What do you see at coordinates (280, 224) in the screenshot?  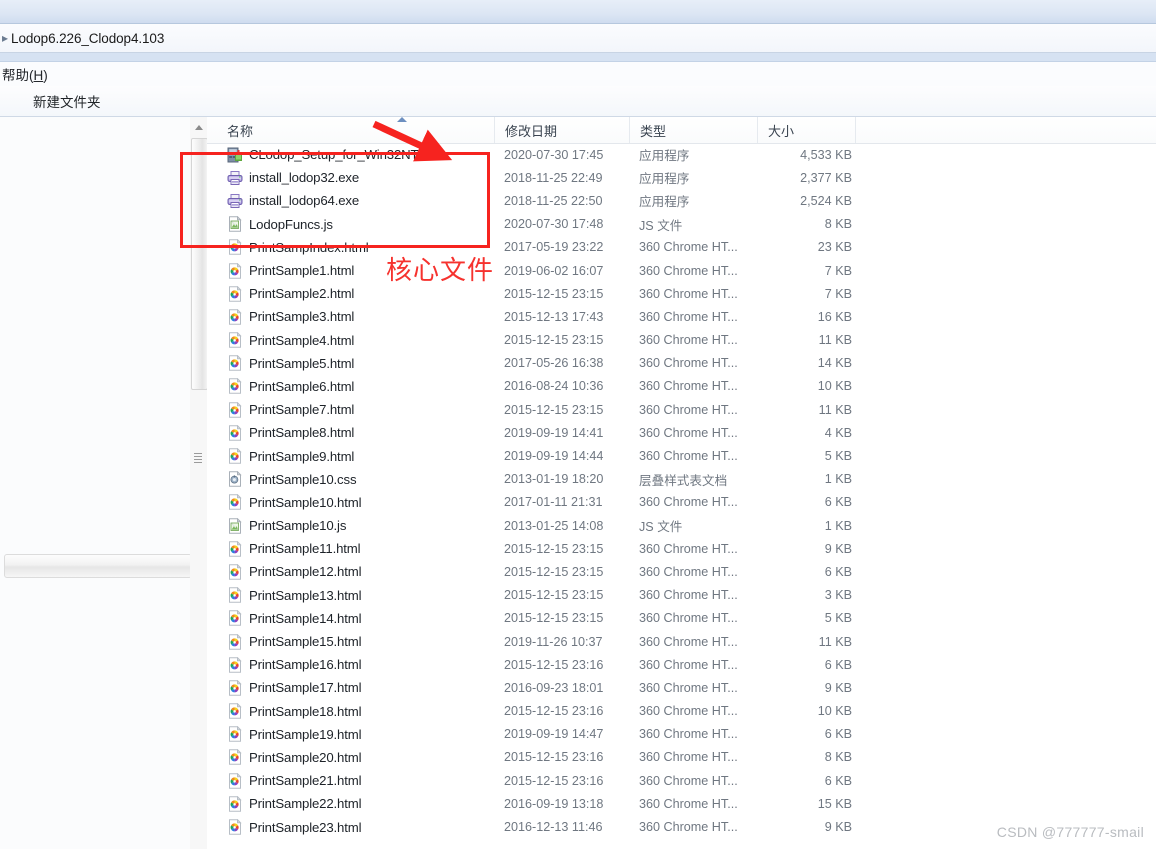 I see `file-name-cell: LodopFuncs.js` at bounding box center [280, 224].